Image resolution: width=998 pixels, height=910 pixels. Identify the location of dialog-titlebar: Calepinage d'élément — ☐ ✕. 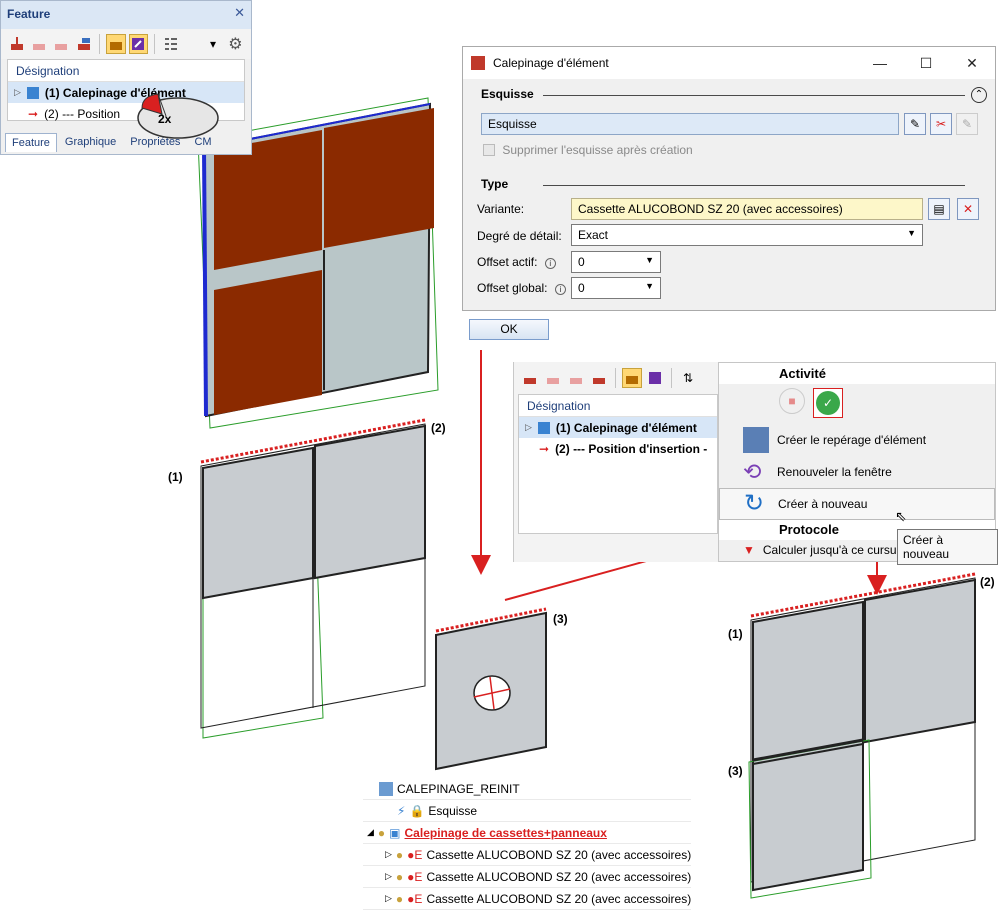
(729, 63).